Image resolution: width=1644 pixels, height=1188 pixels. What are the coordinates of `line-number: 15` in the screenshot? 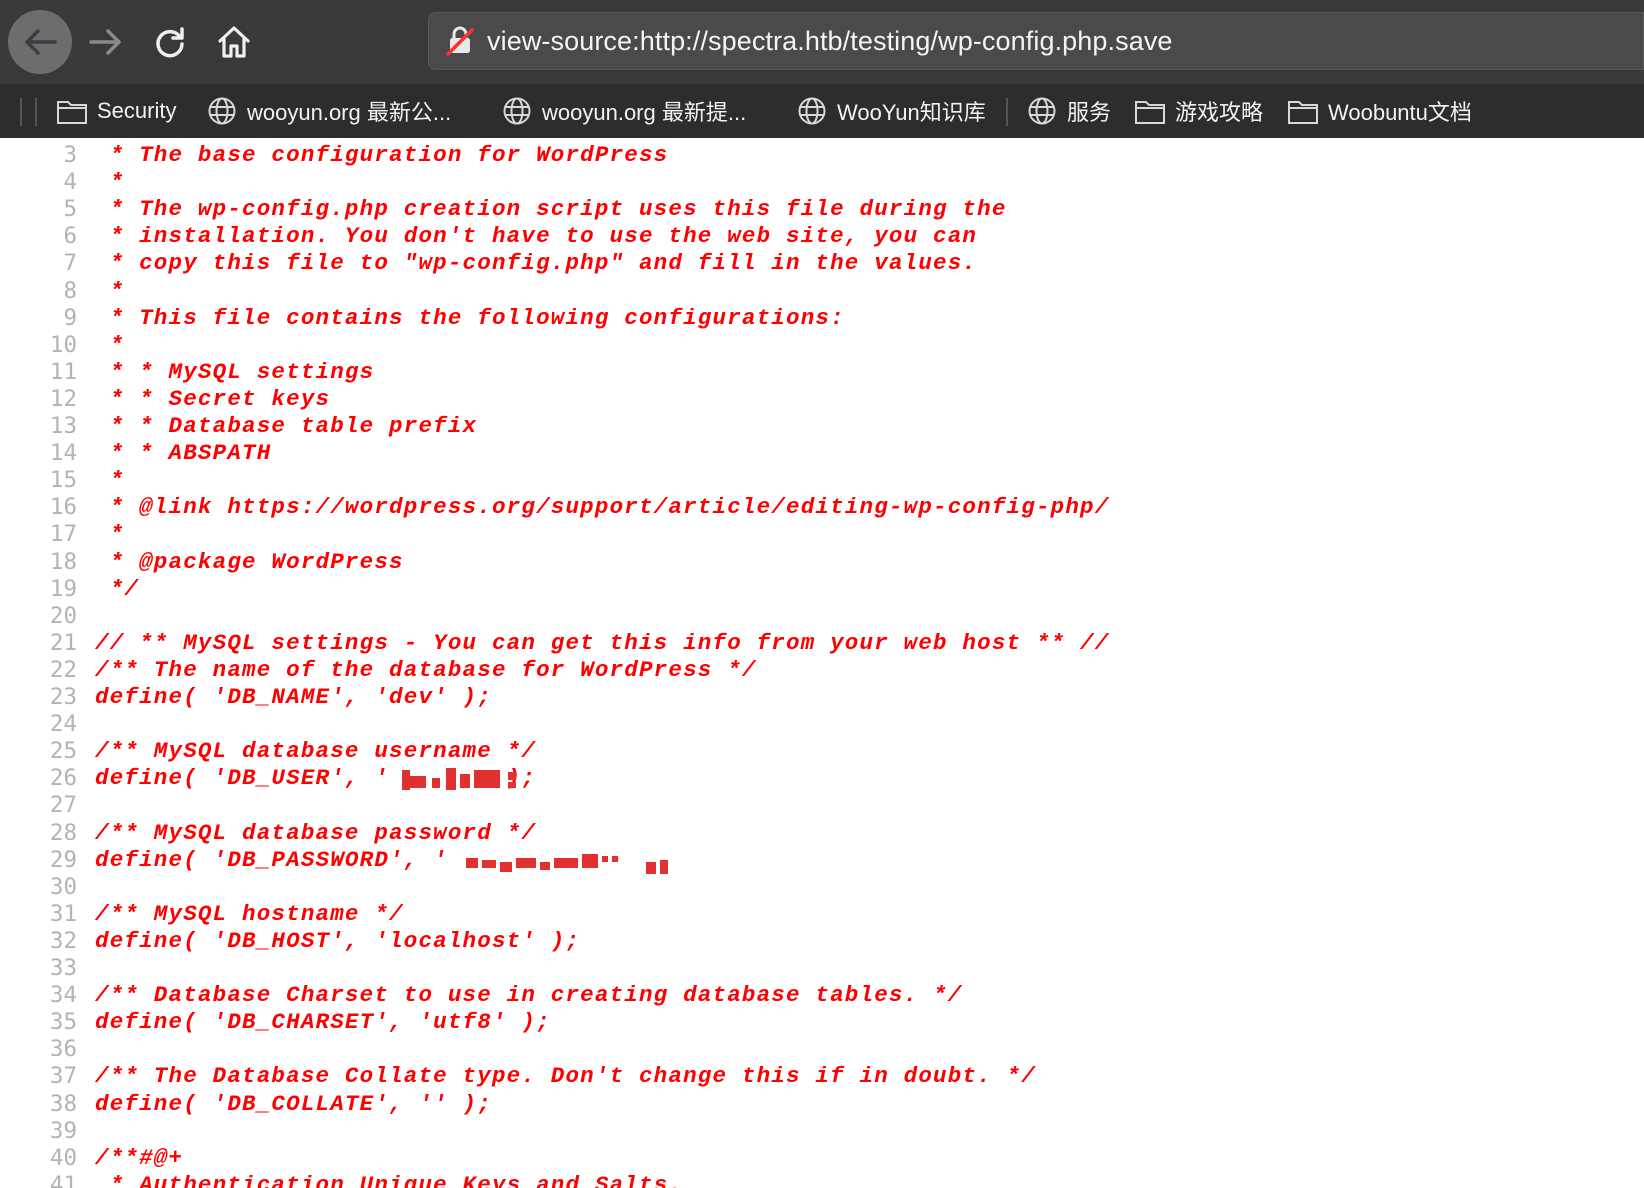 It's located at (63, 480).